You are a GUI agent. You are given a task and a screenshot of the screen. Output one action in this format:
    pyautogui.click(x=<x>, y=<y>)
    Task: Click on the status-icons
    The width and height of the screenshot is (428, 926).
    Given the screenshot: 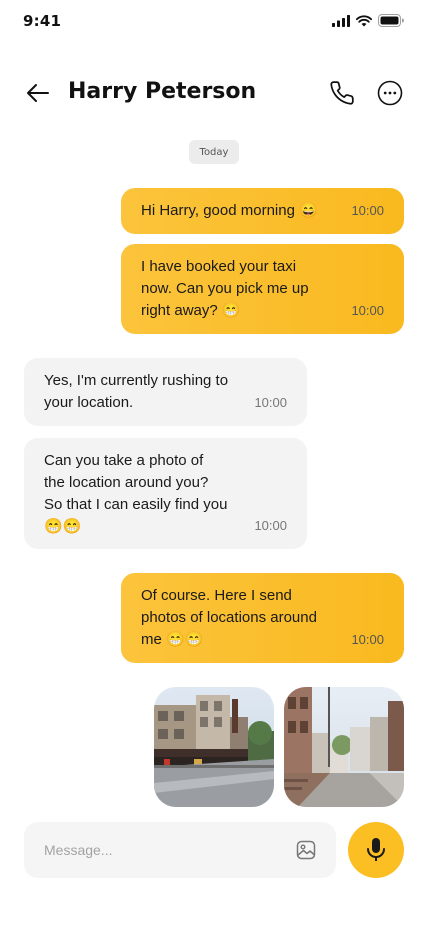 What is the action you would take?
    pyautogui.click(x=368, y=20)
    